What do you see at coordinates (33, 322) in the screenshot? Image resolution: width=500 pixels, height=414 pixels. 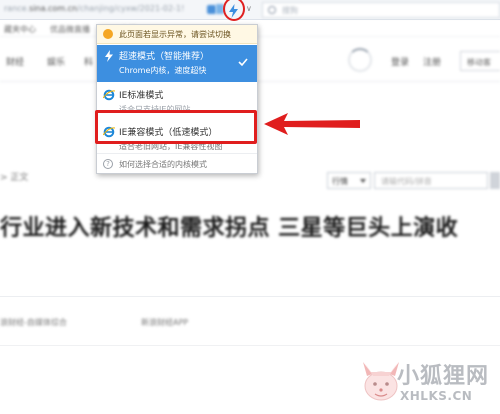 I see `source-link: 浪财经-自媒体综合` at bounding box center [33, 322].